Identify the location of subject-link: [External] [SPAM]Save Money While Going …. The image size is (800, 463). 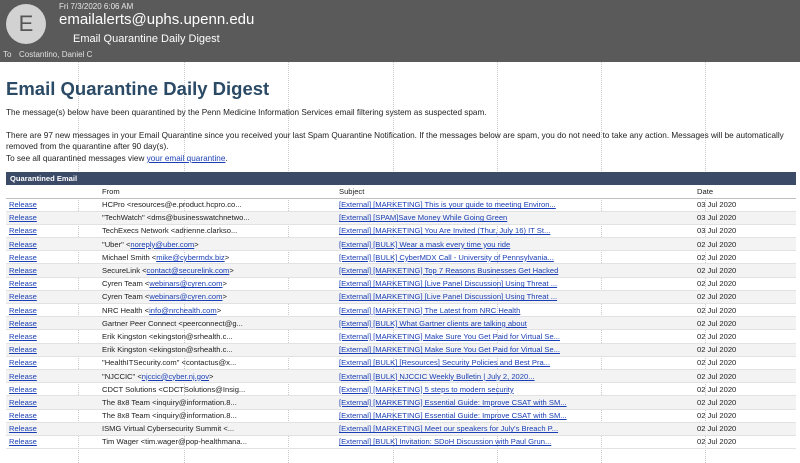
(423, 217).